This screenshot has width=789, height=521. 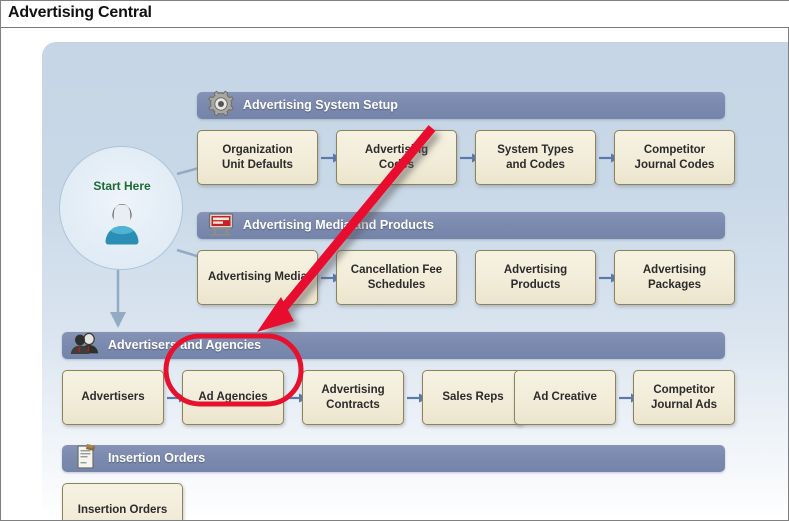 I want to click on box-label: Advertisers, so click(x=113, y=397).